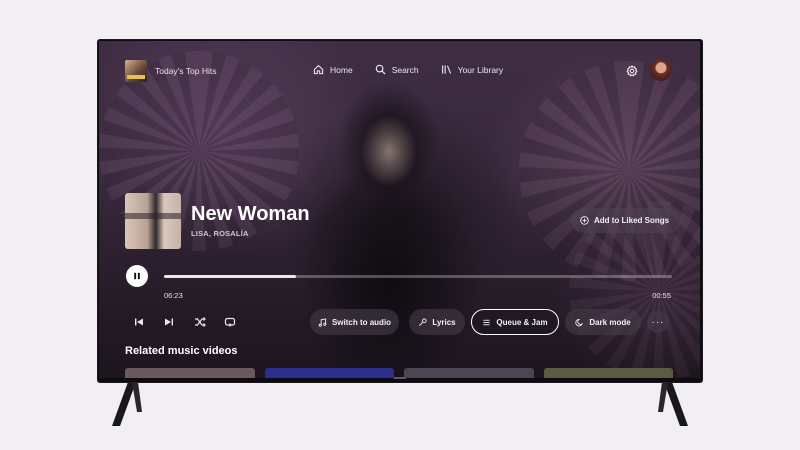 This screenshot has height=450, width=800. What do you see at coordinates (230, 276) in the screenshot?
I see `progress-fill` at bounding box center [230, 276].